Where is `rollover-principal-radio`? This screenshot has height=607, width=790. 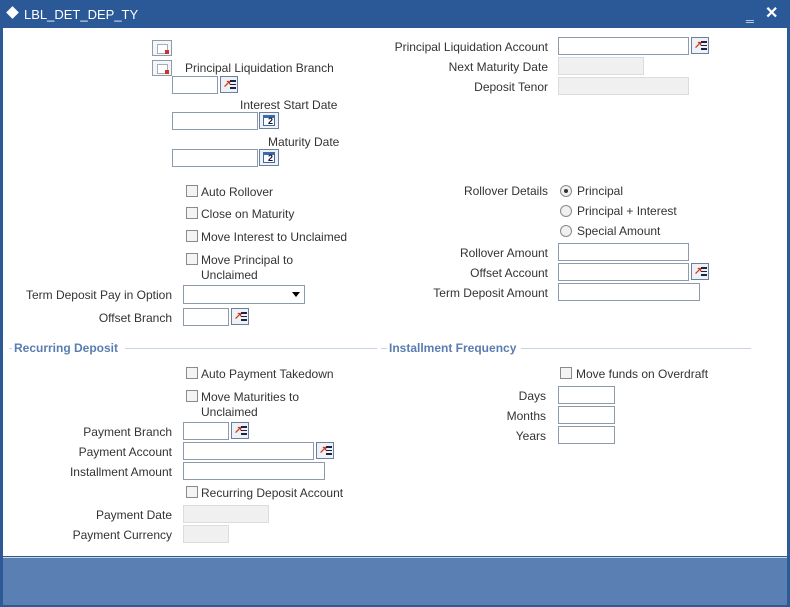 rollover-principal-radio is located at coordinates (566, 191).